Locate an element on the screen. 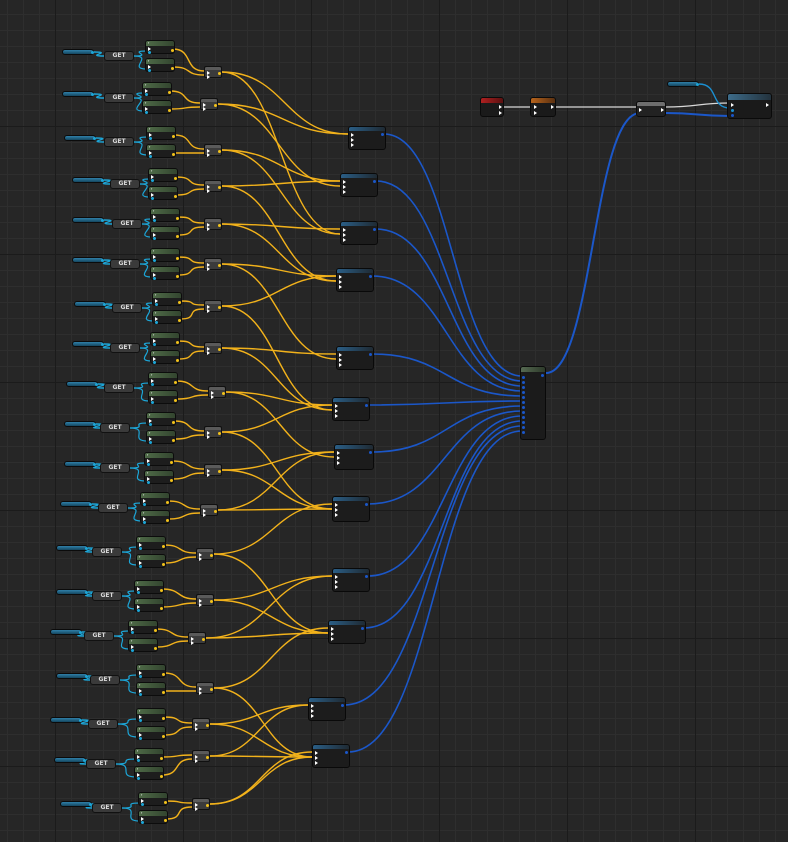 Image resolution: width=788 pixels, height=842 pixels. exec-input-pin-icon is located at coordinates (535, 113).